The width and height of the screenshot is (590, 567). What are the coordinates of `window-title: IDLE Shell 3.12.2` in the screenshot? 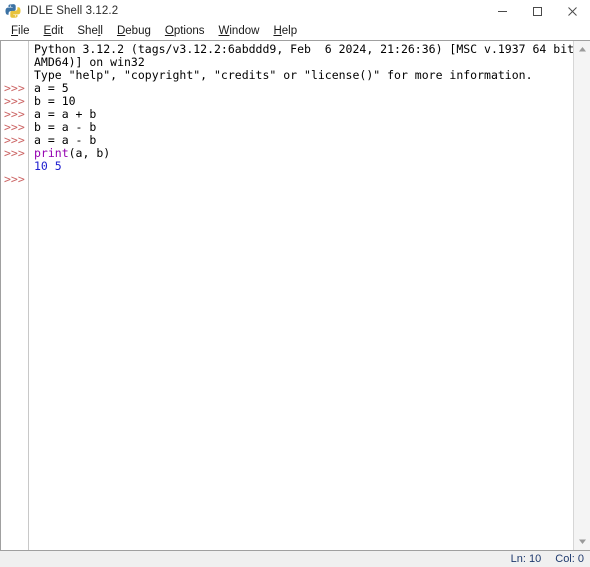 It's located at (73, 11).